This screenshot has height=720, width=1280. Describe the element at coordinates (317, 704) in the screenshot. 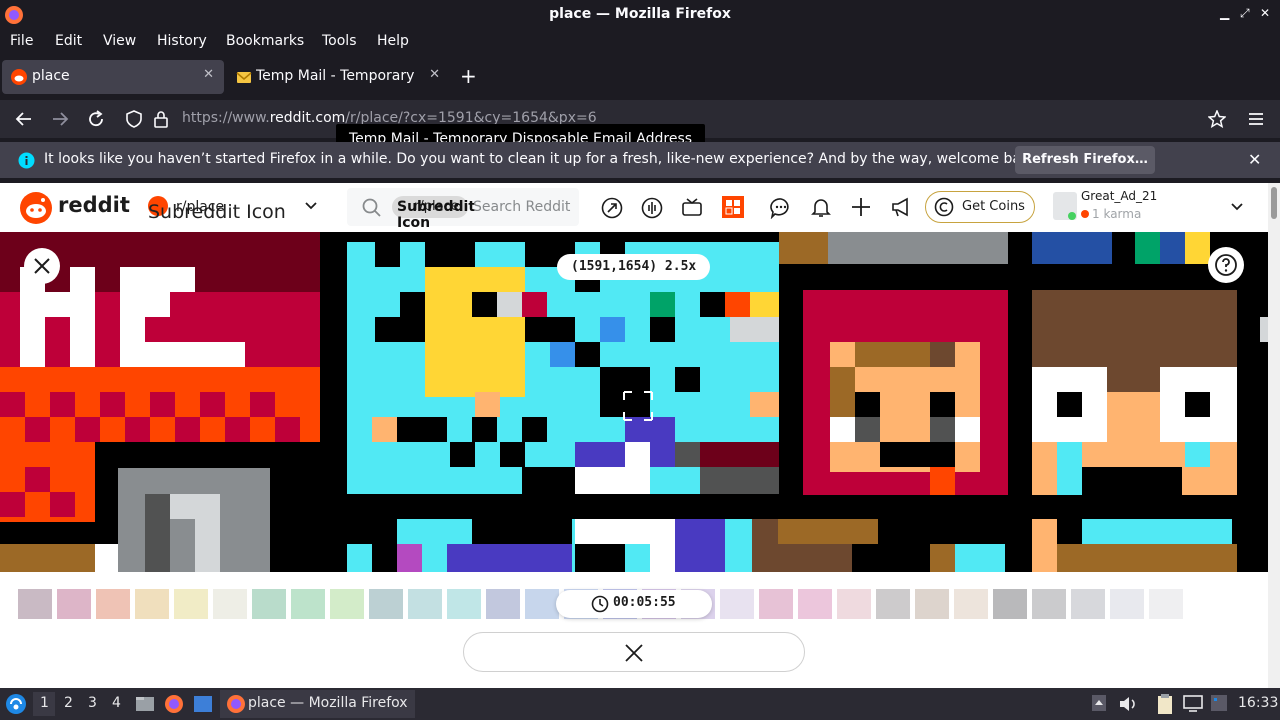

I see `taskbar-task-firefox: place — Mozilla Firefox` at that location.